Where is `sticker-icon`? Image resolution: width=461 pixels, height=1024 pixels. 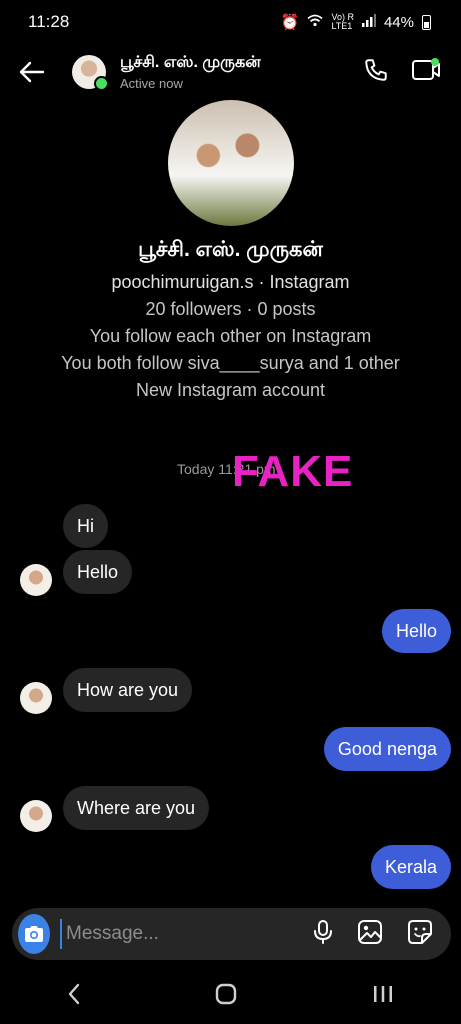 sticker-icon is located at coordinates (420, 931).